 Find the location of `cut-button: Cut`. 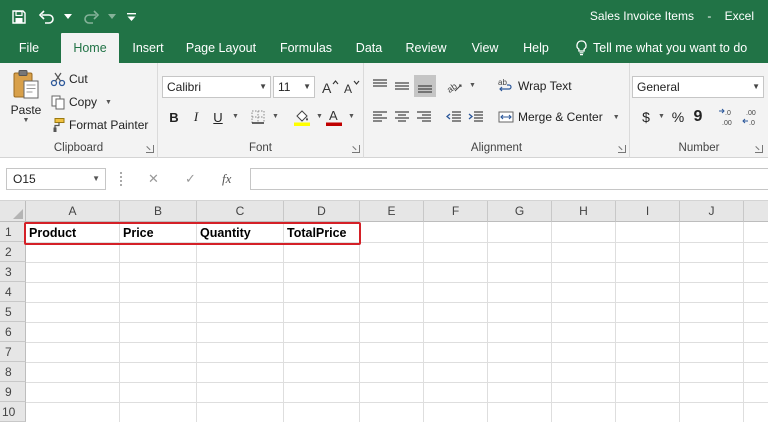

cut-button: Cut is located at coordinates (69, 79).